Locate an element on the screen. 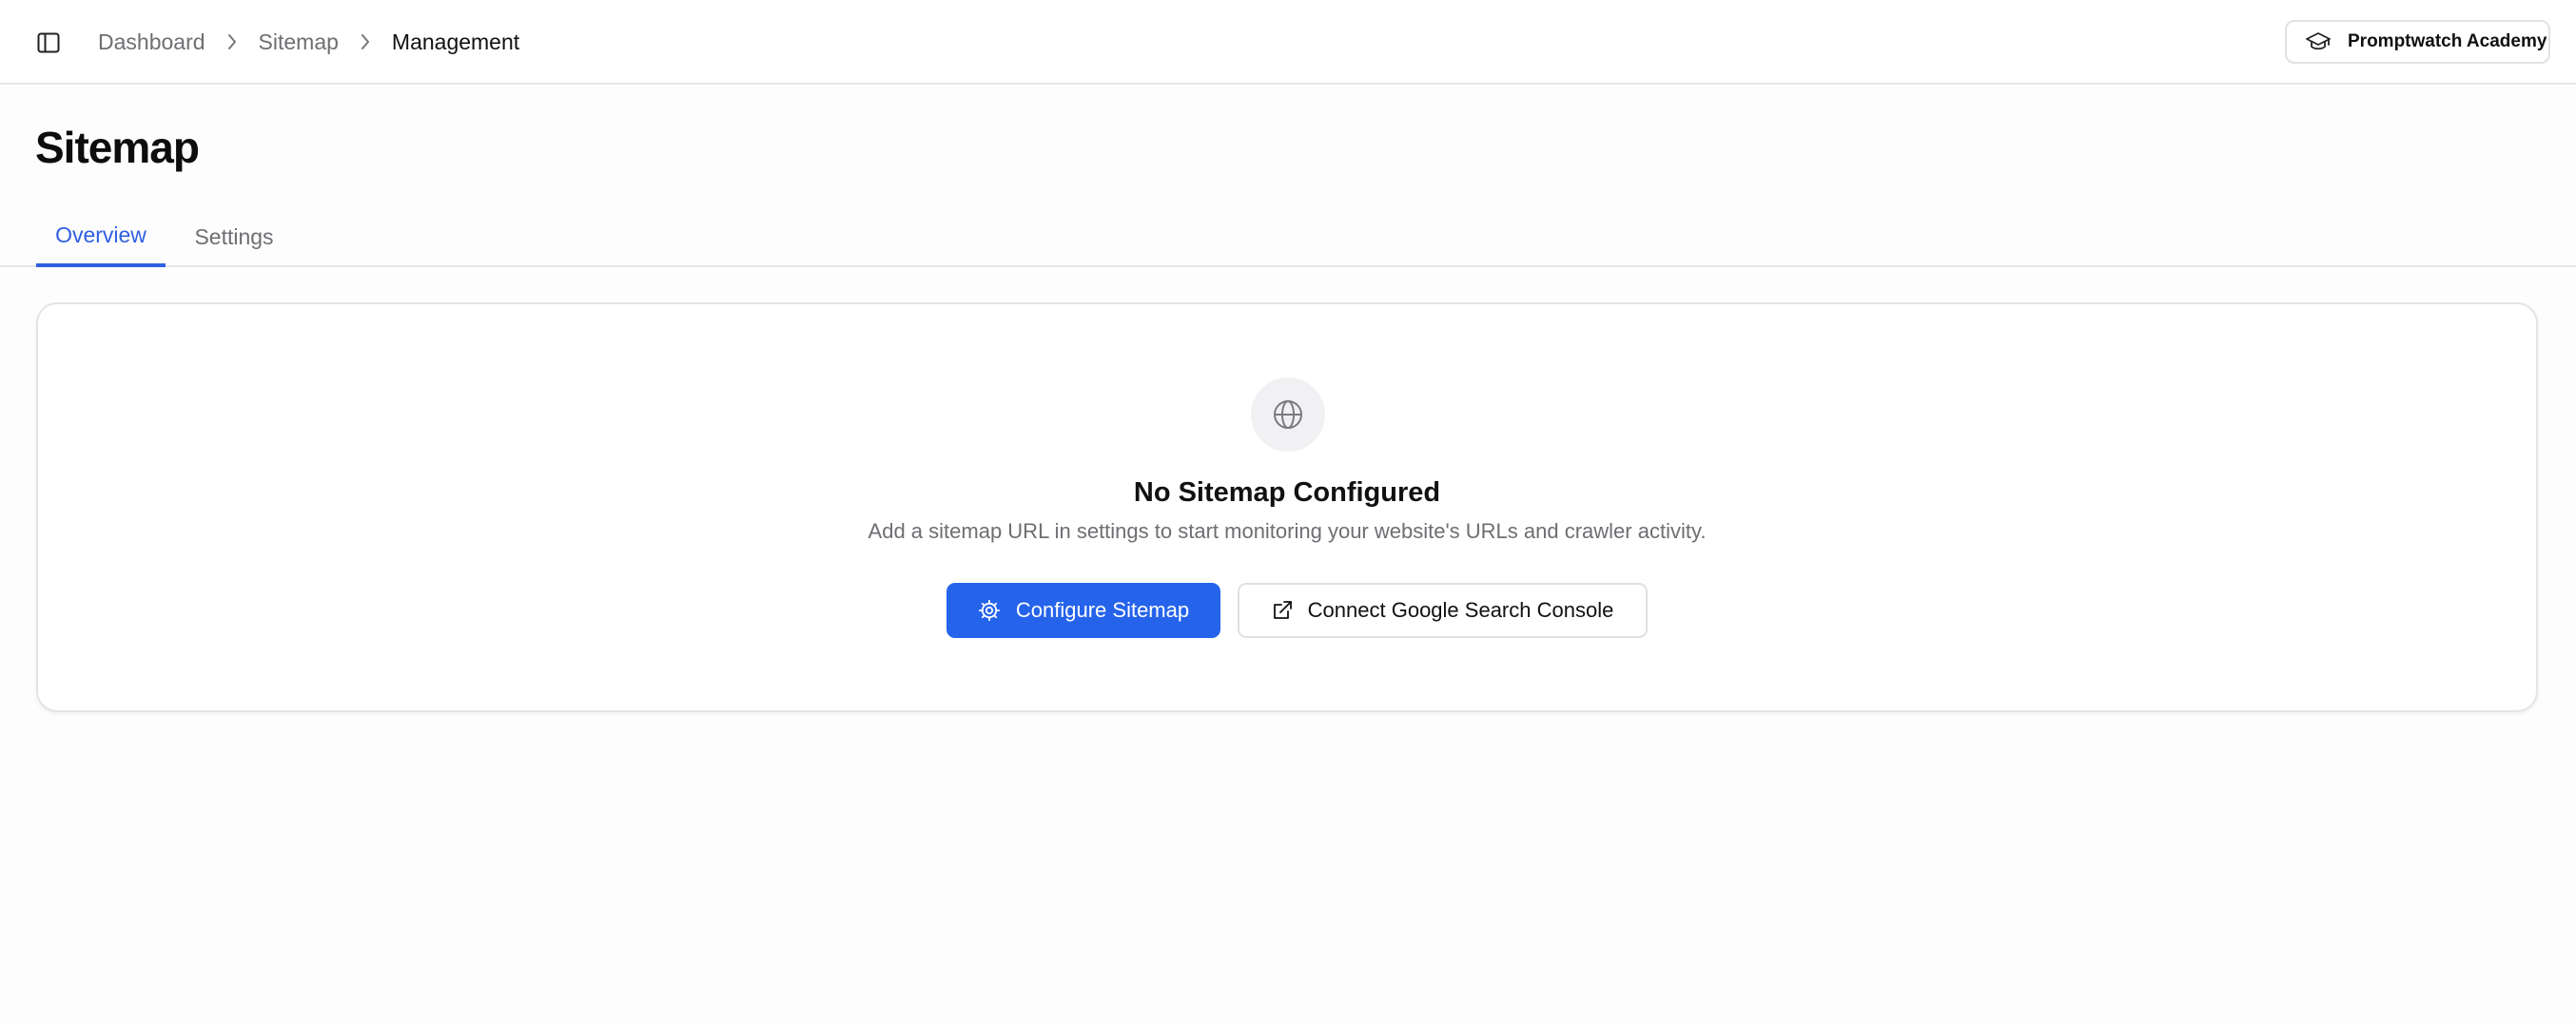 This screenshot has width=2576, height=1025. academy-button: Promptwatch Academy is located at coordinates (2417, 42).